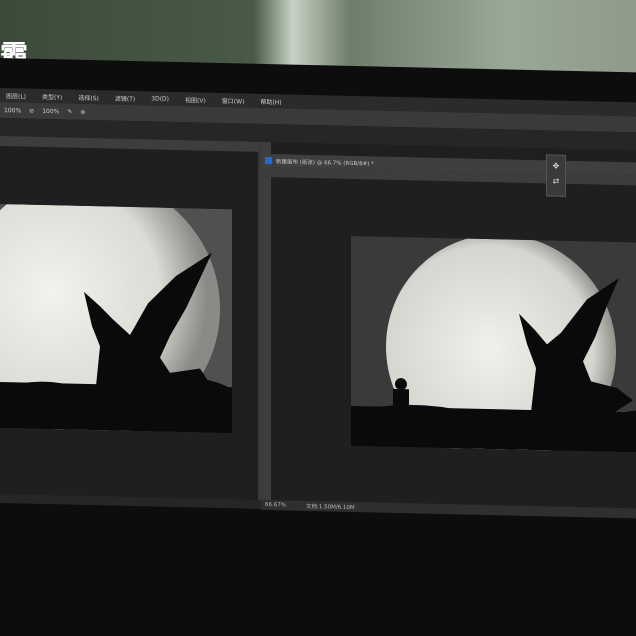 The width and height of the screenshot is (636, 636). Describe the element at coordinates (88, 96) in the screenshot. I see `menu-item-select: 选择(S)` at that location.